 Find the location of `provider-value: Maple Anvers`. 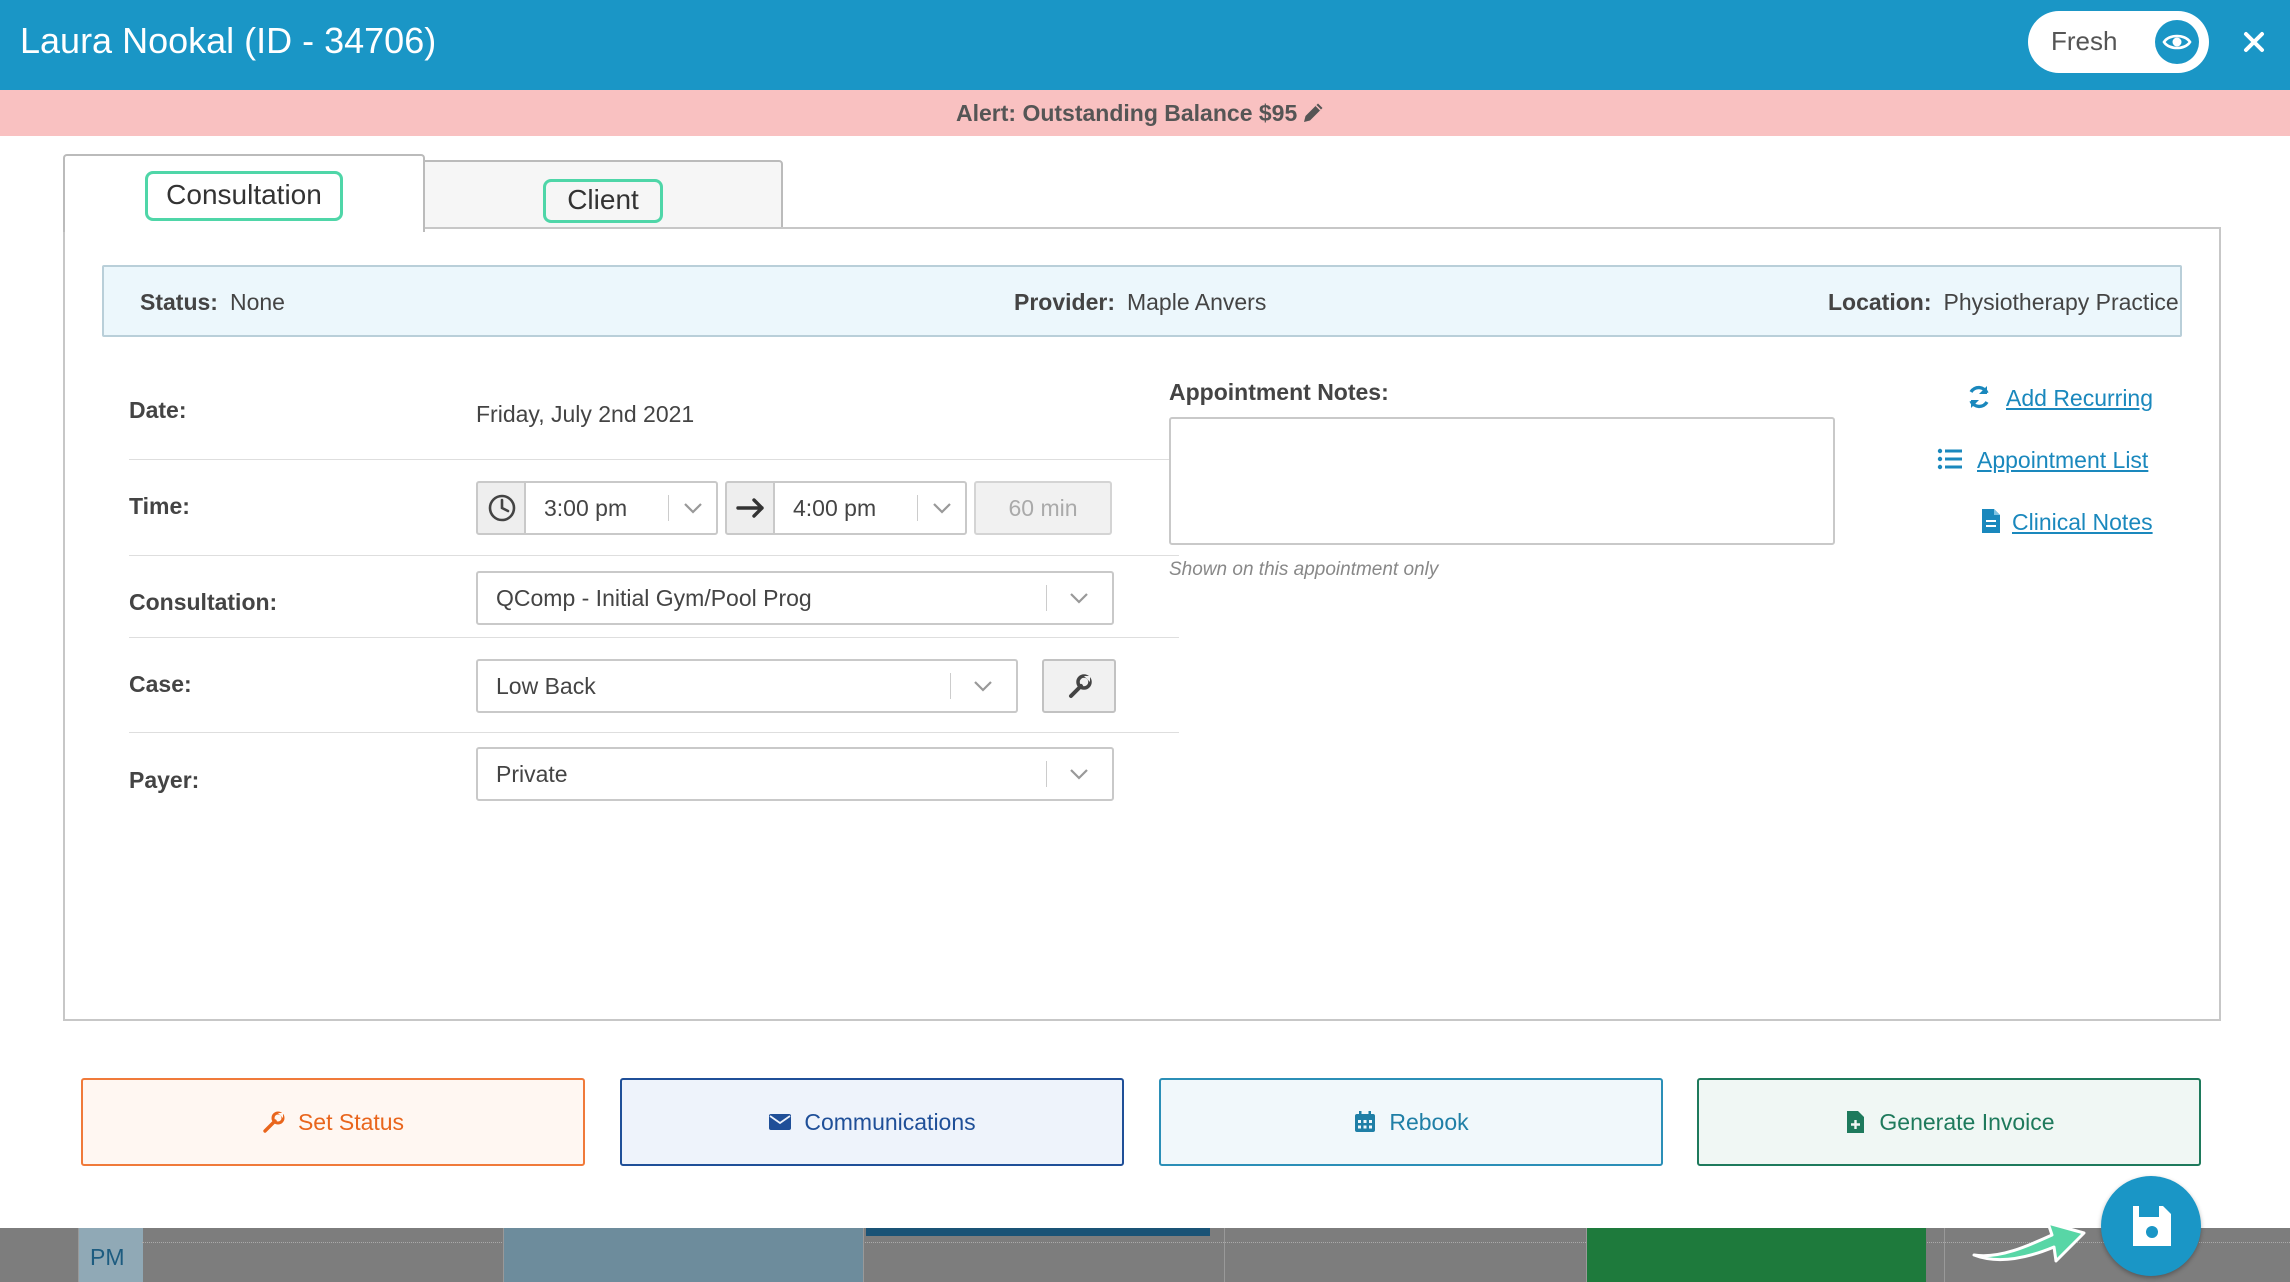

provider-value: Maple Anvers is located at coordinates (1196, 302).